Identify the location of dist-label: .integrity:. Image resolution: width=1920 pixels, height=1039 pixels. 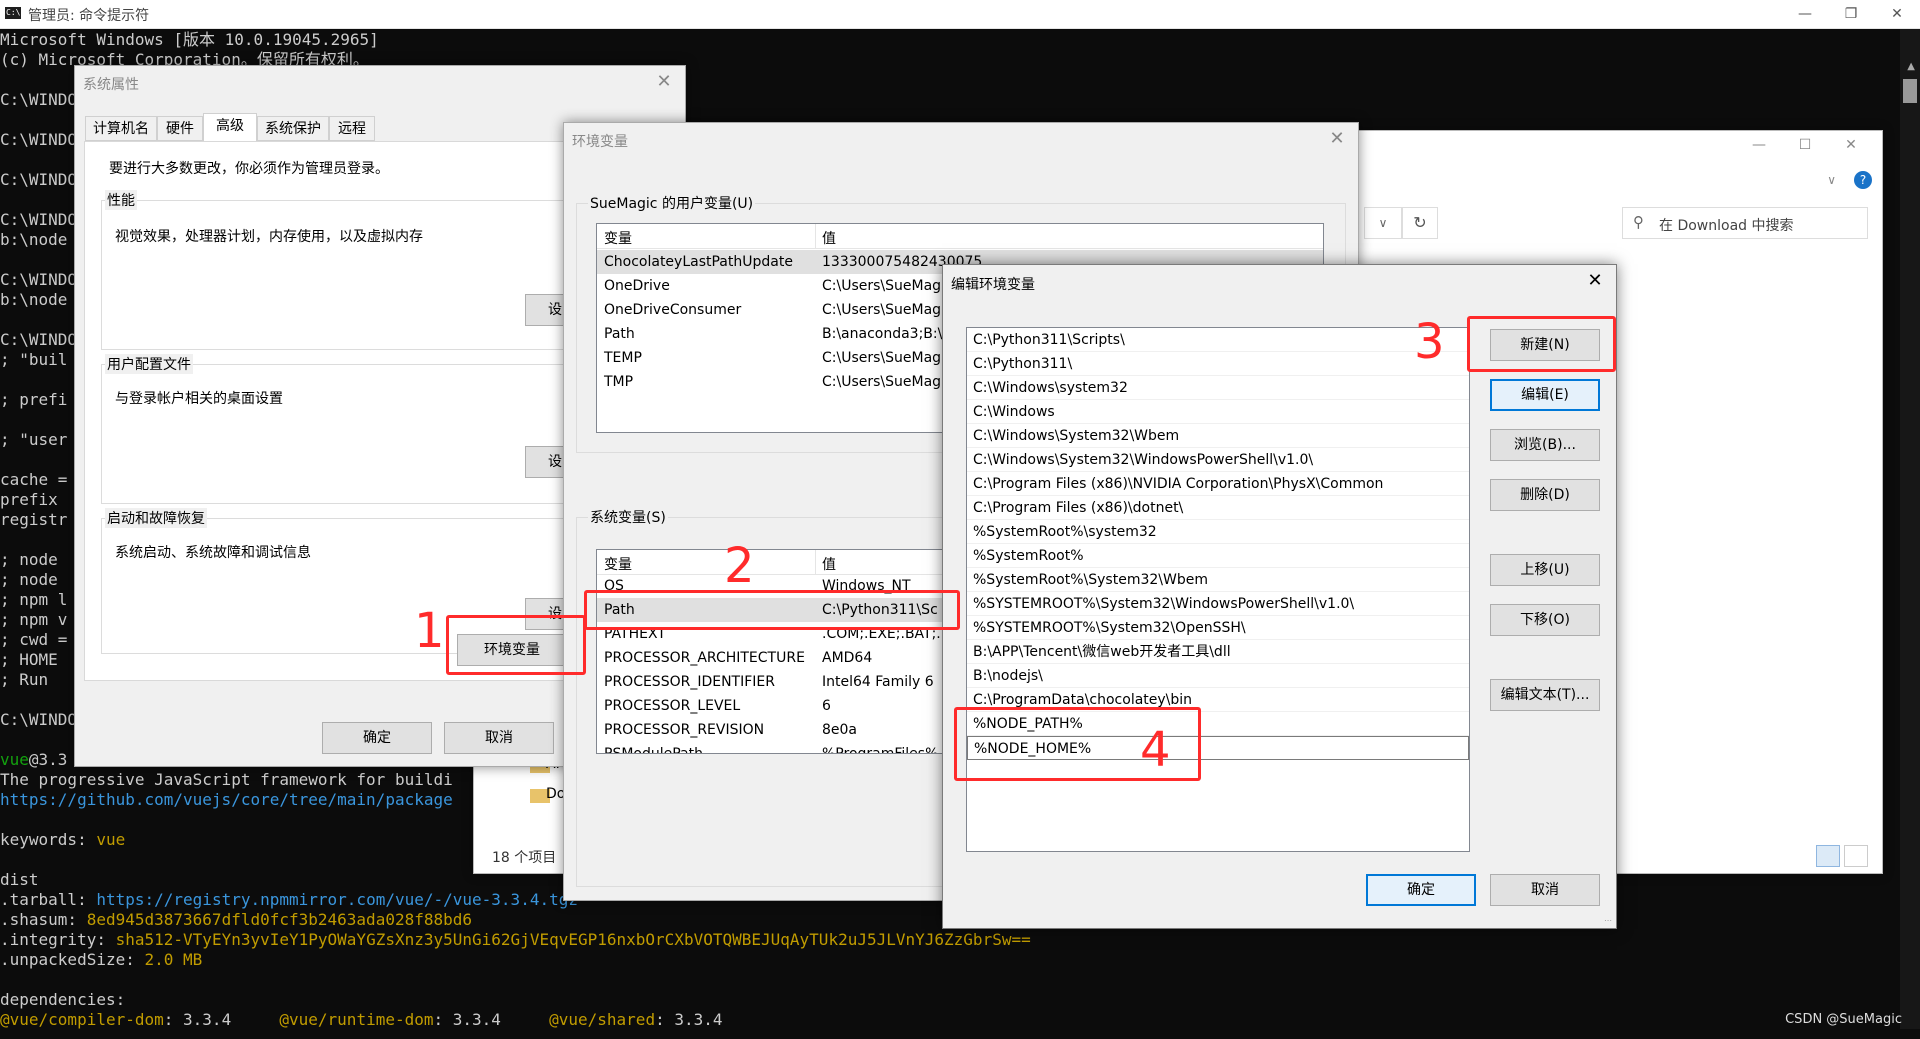
(53, 939).